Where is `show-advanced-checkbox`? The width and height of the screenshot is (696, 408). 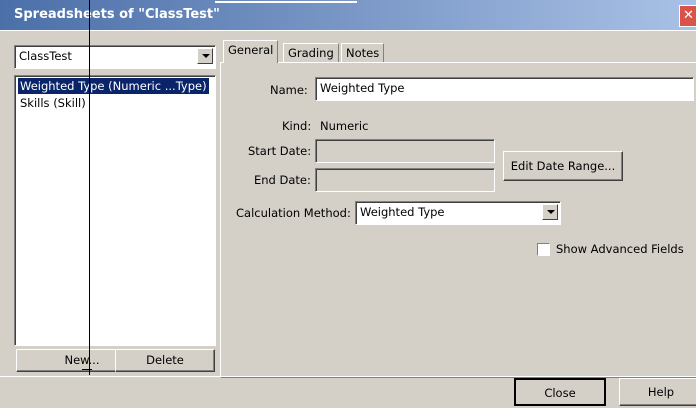 show-advanced-checkbox is located at coordinates (543, 249).